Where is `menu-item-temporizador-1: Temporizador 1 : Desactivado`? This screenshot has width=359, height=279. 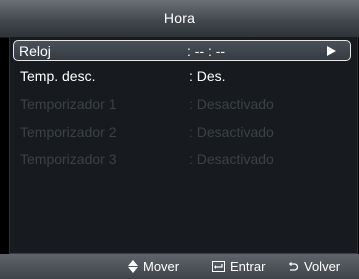 menu-item-temporizador-1: Temporizador 1 : Desactivado is located at coordinates (182, 104).